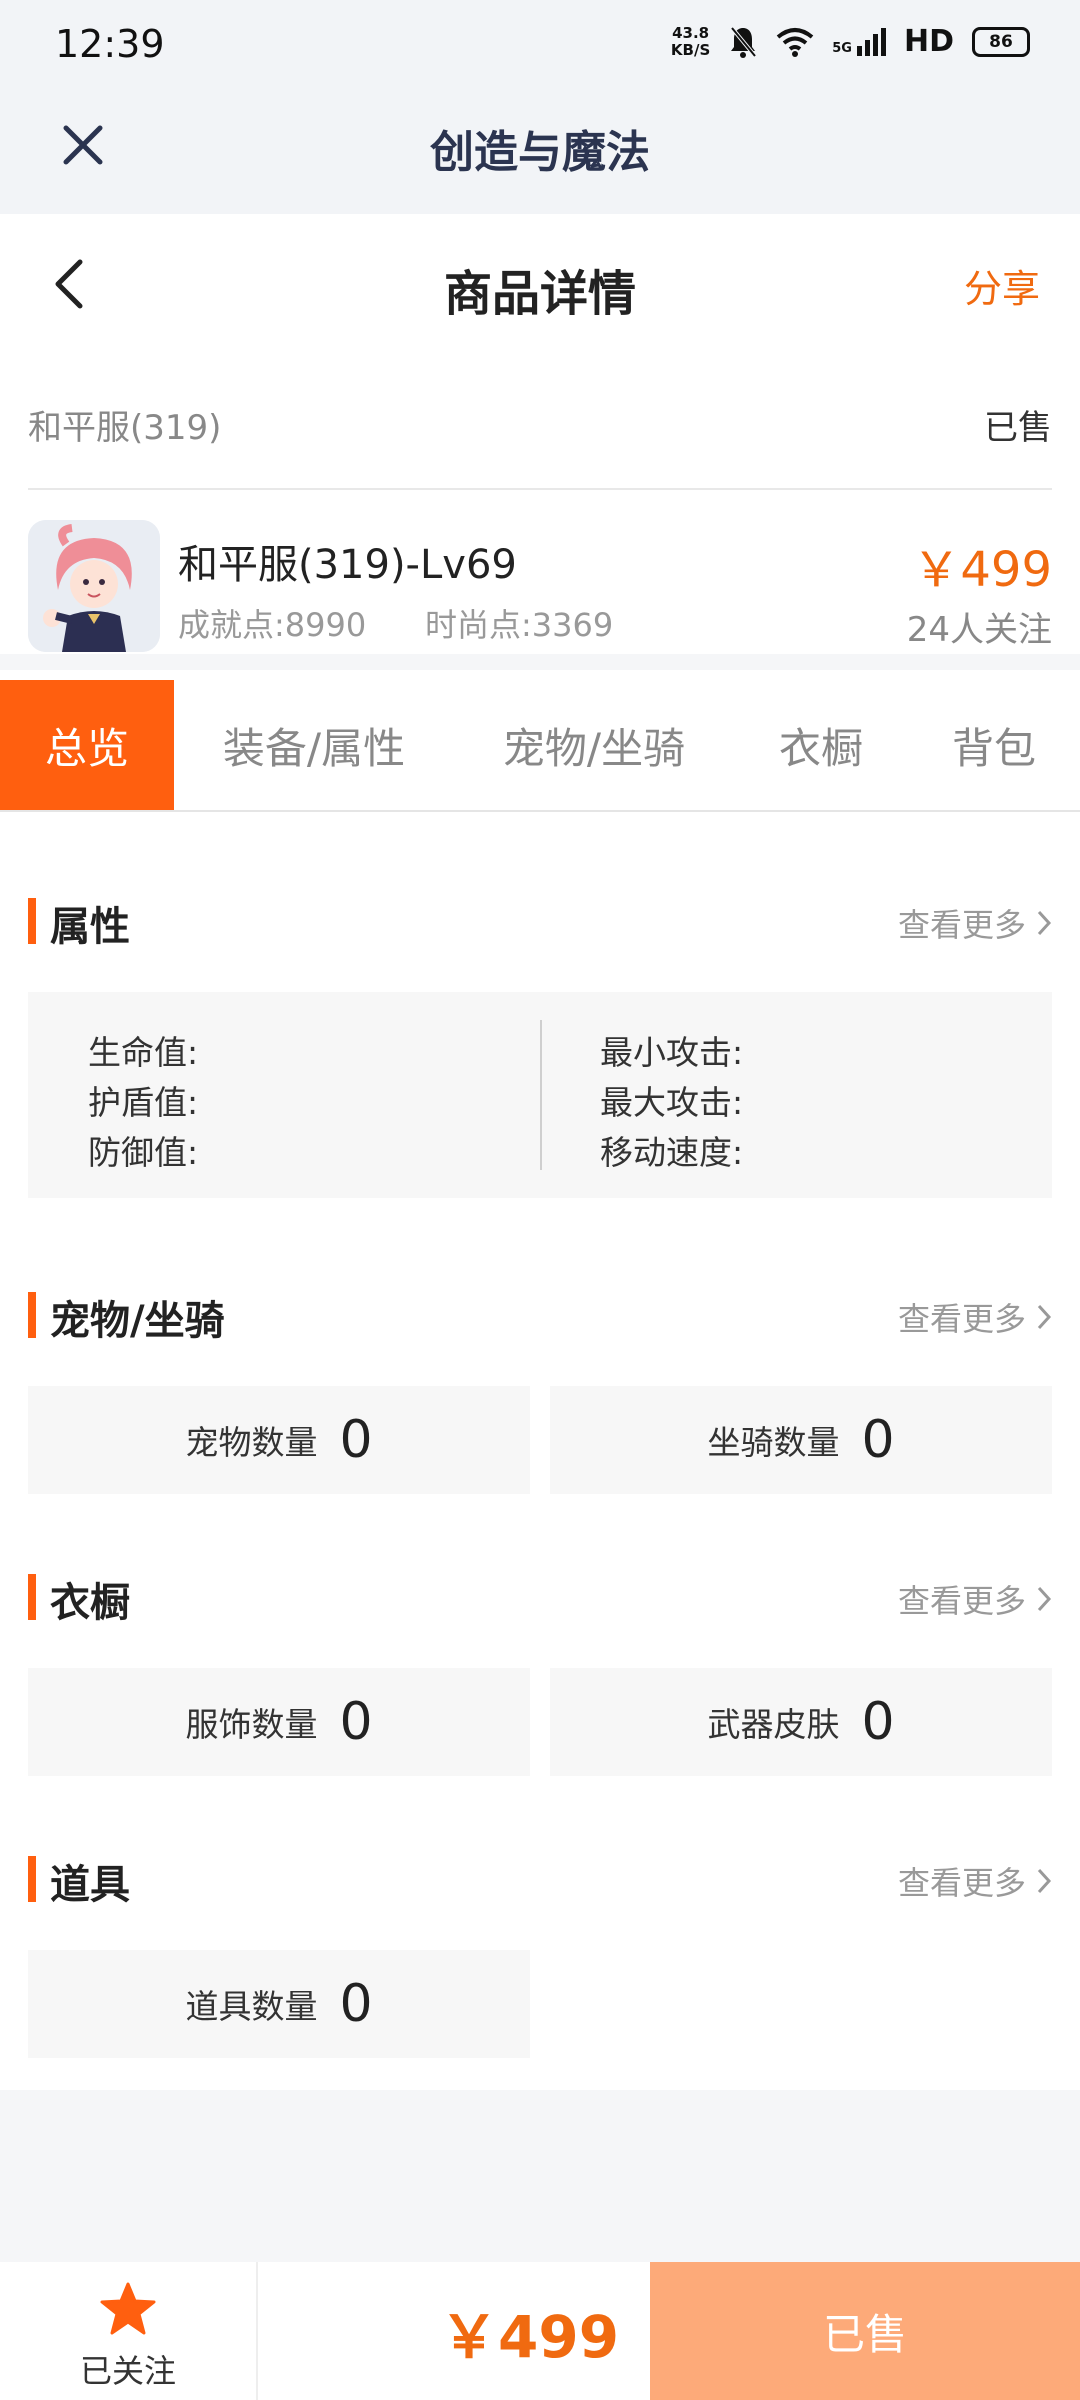  I want to click on attributes-panel: 生命值: 护盾值: 防御值: 最小攻击: 最大攻击: 移动速度:, so click(540, 1095).